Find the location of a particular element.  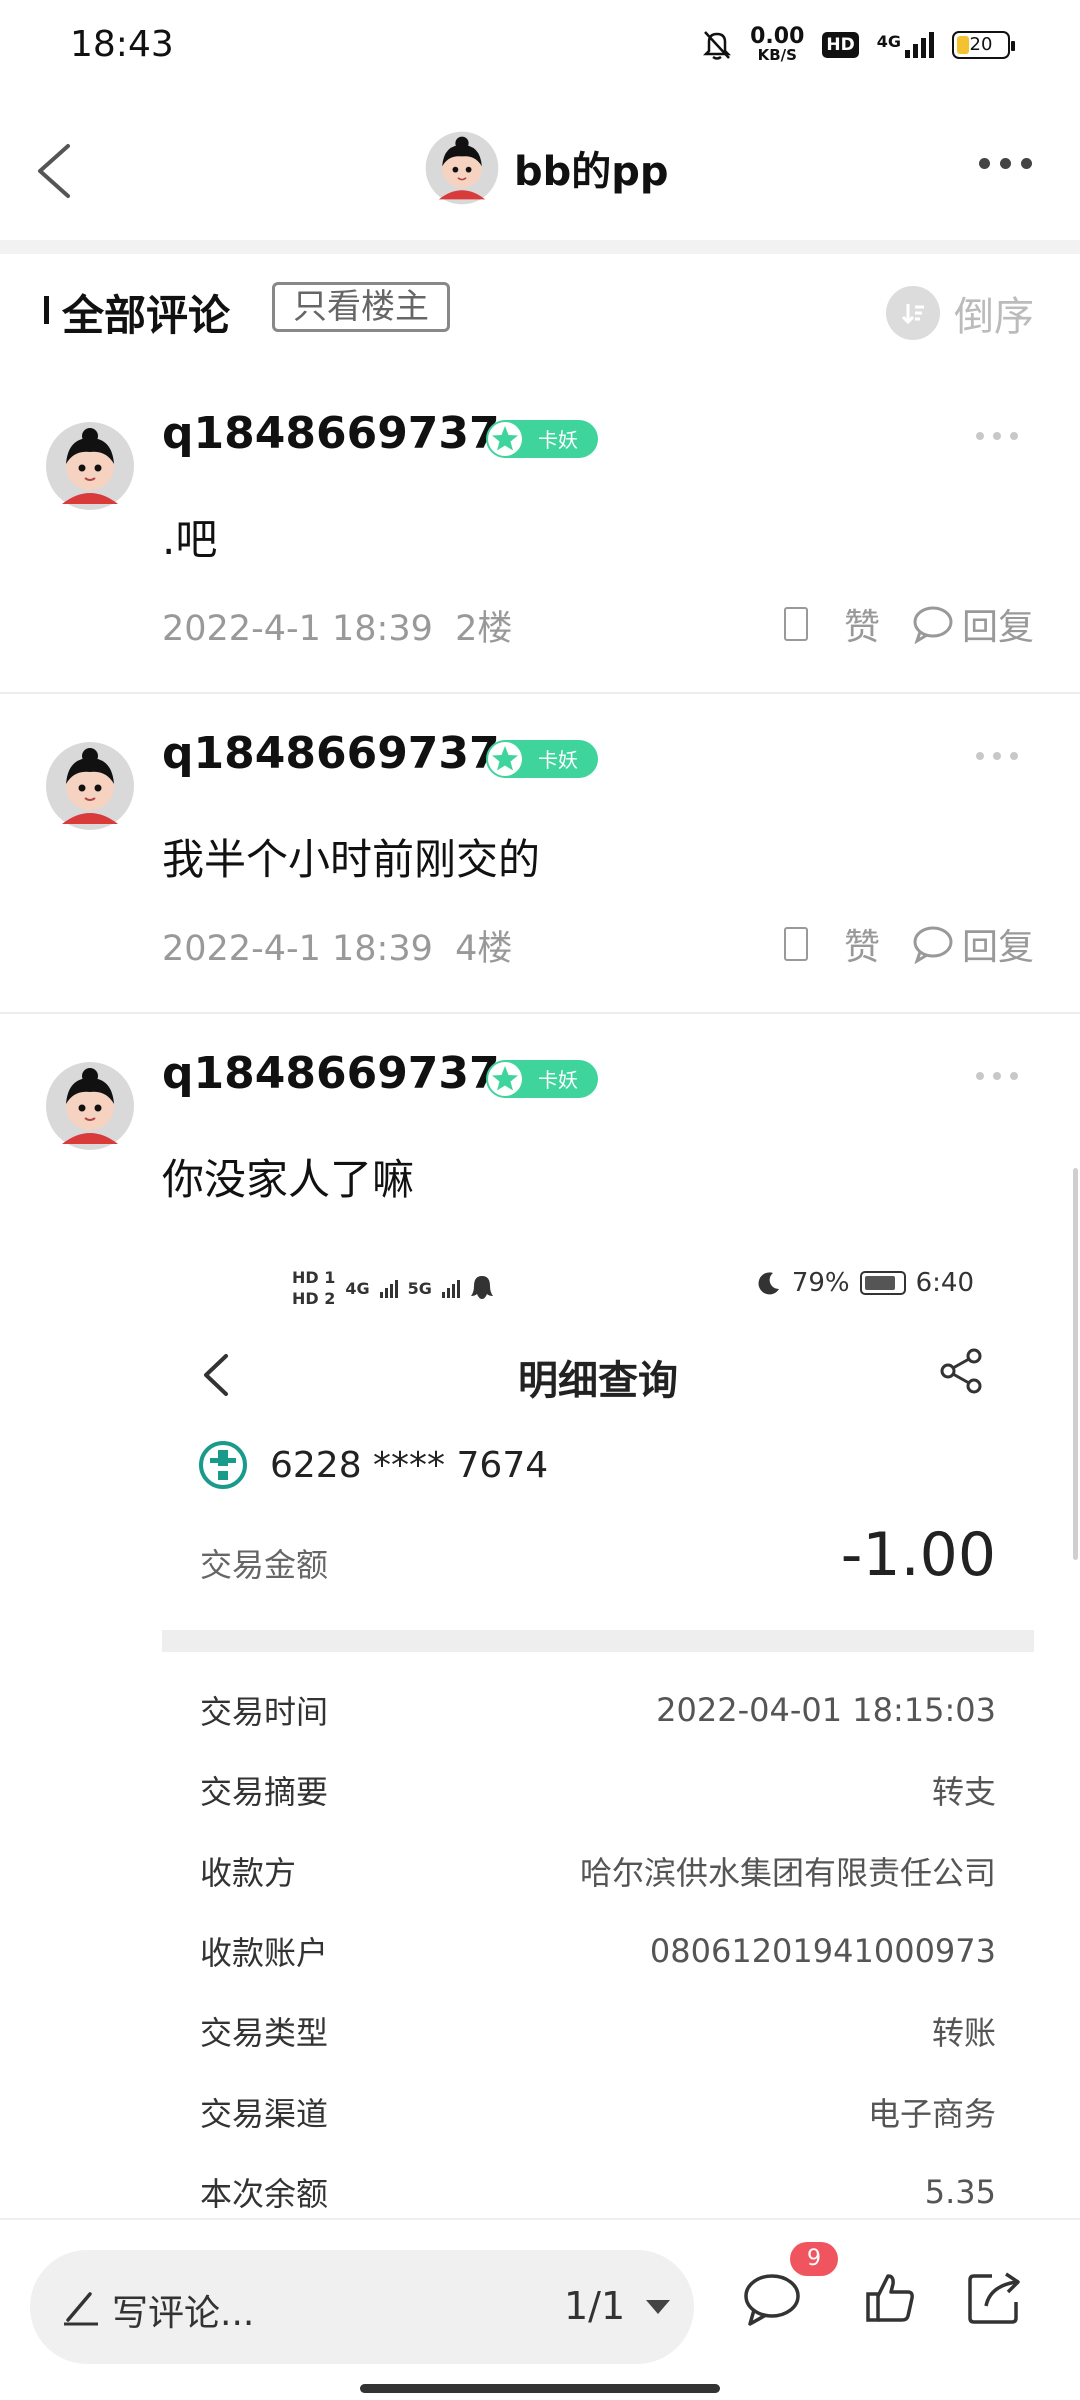

detail-key: 收款方 is located at coordinates (248, 1873).